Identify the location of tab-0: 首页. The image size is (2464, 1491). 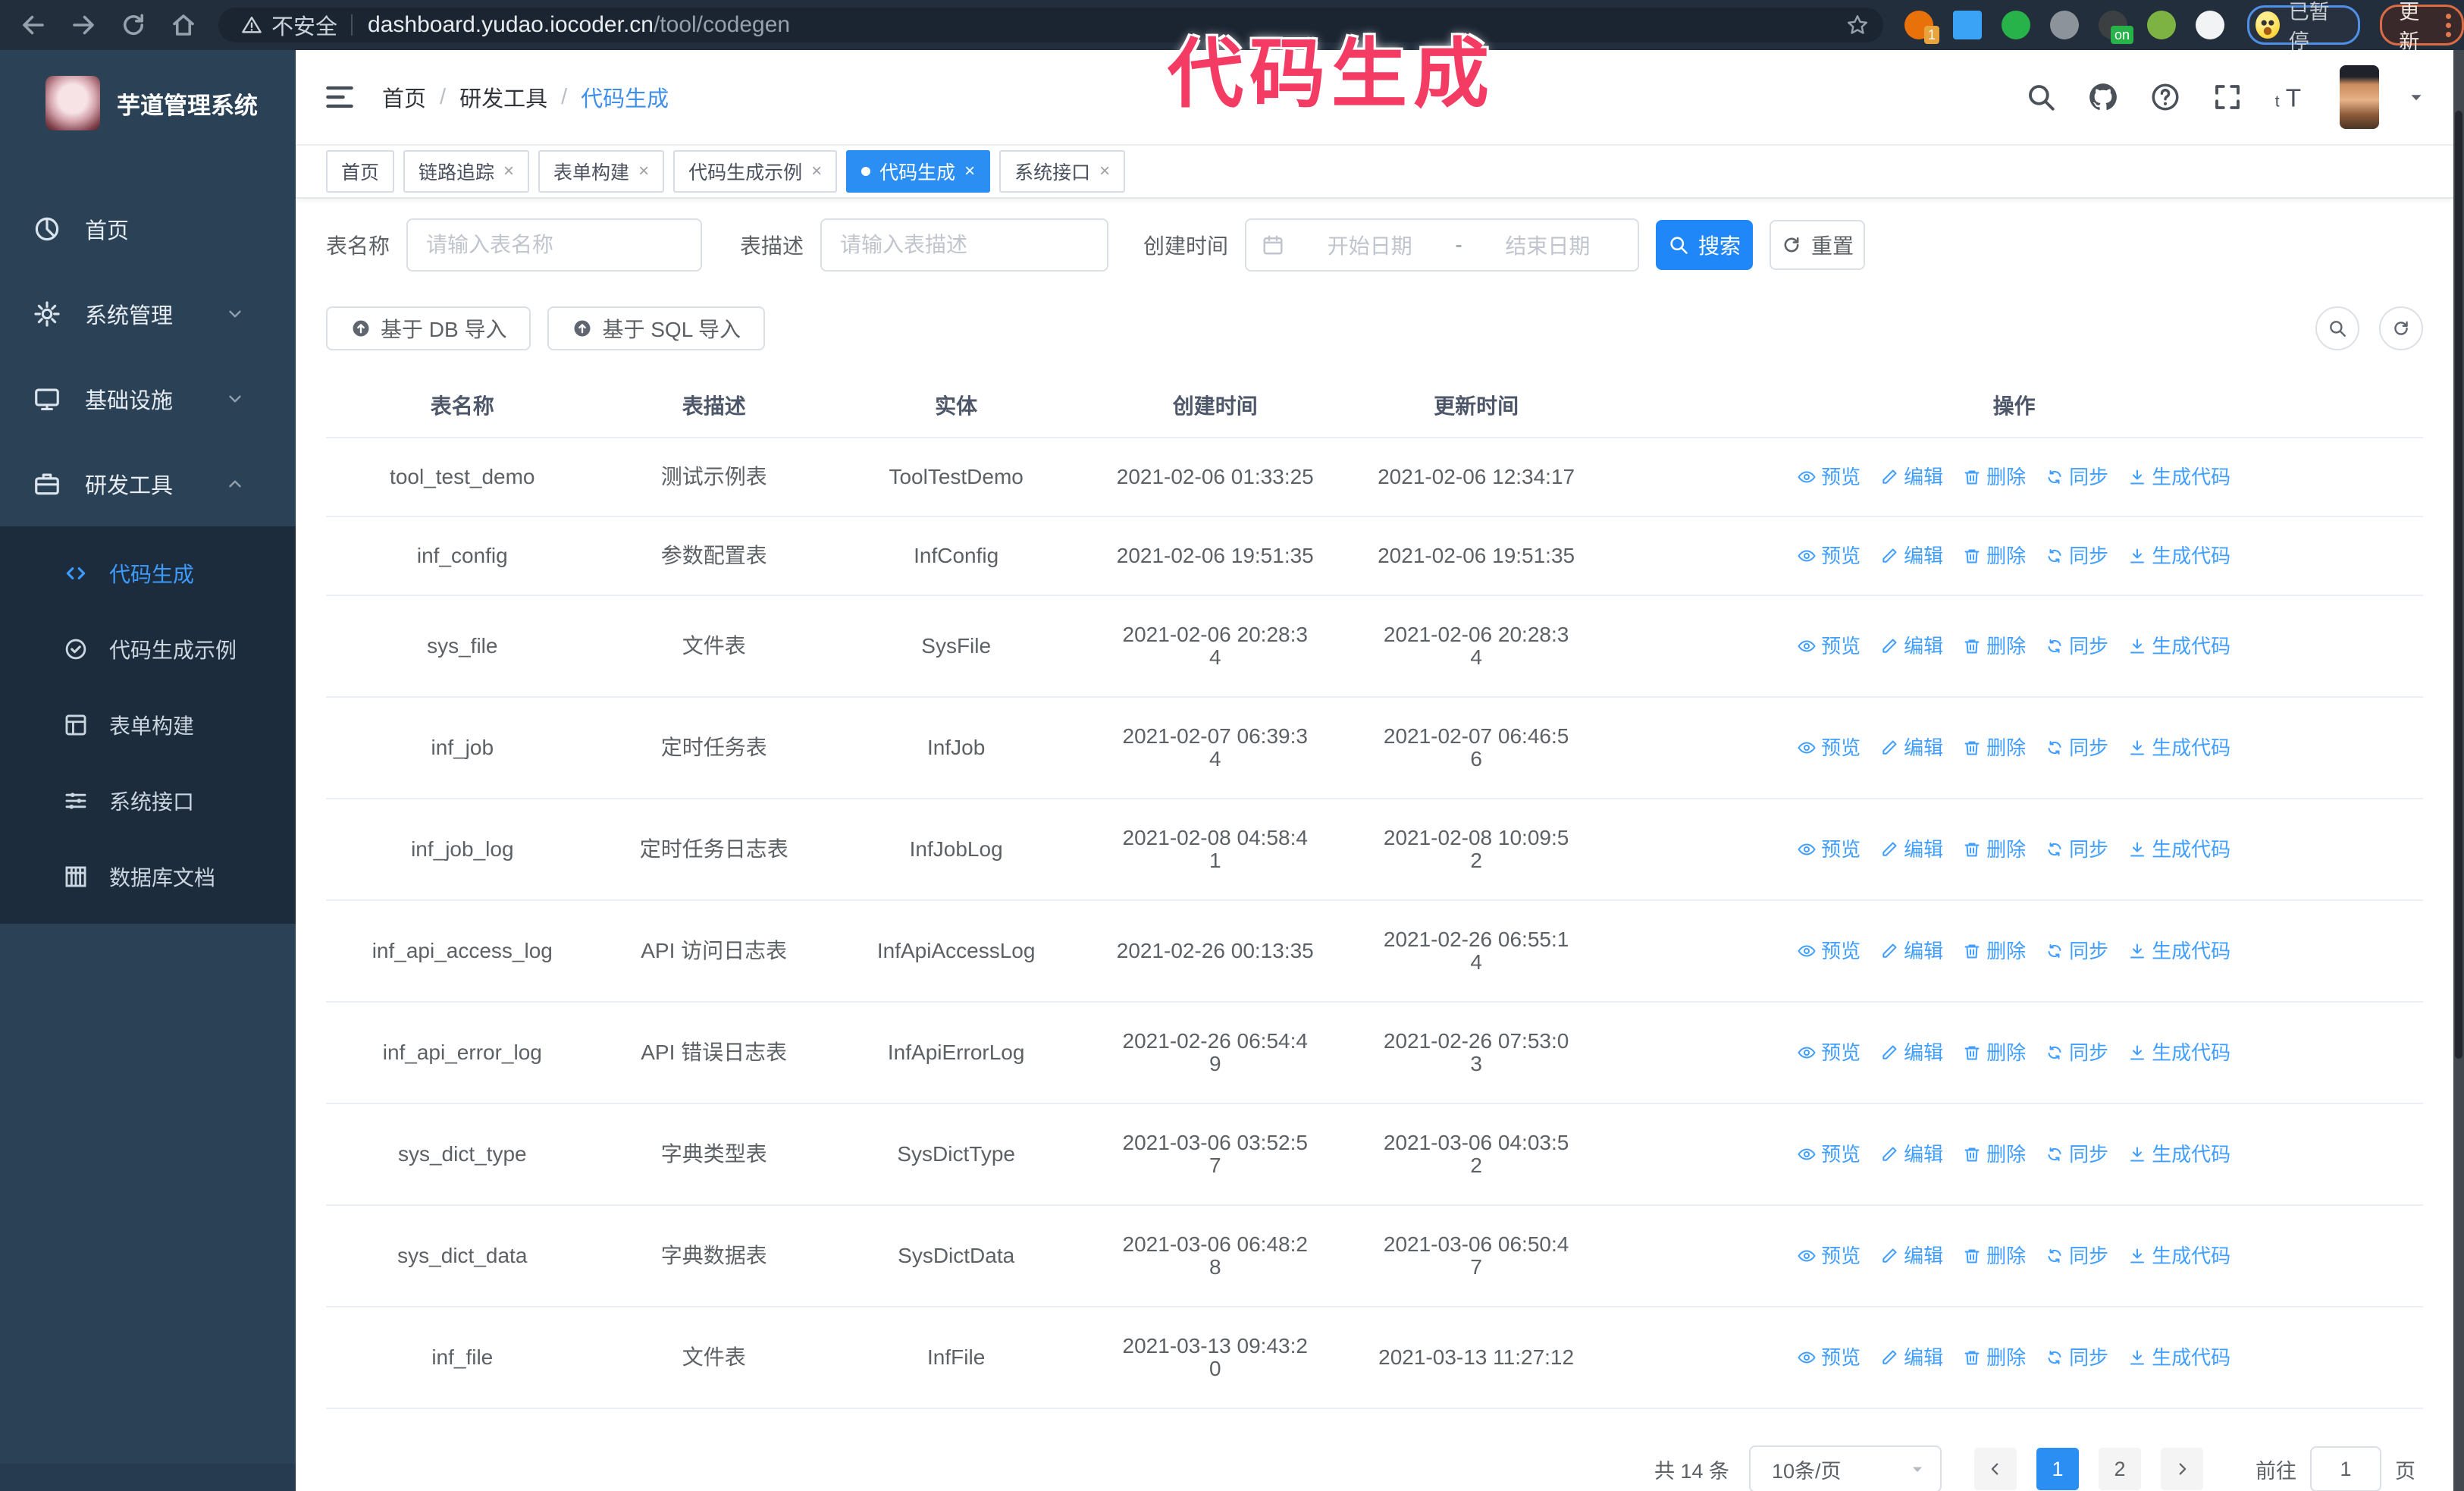
(361, 171).